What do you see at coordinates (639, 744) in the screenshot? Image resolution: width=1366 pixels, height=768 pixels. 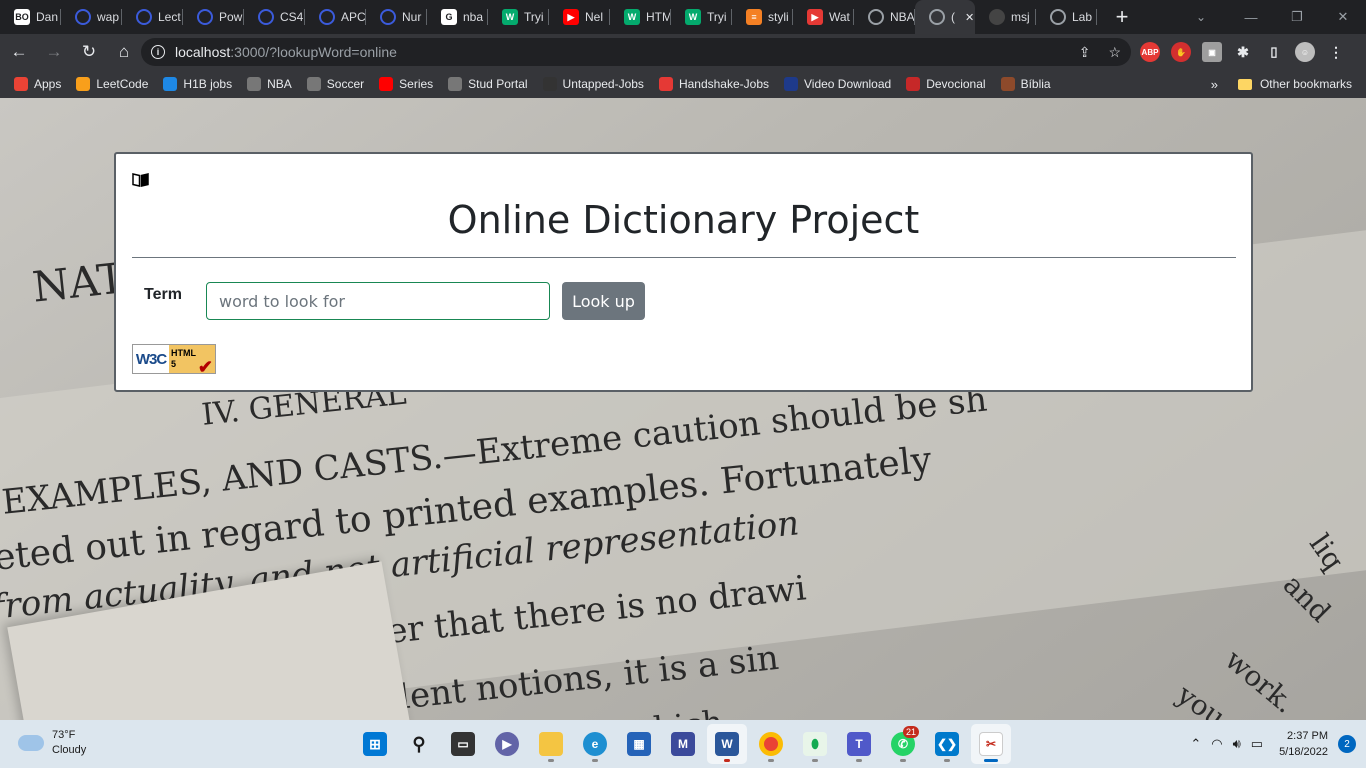 I see `store-button: ▦` at bounding box center [639, 744].